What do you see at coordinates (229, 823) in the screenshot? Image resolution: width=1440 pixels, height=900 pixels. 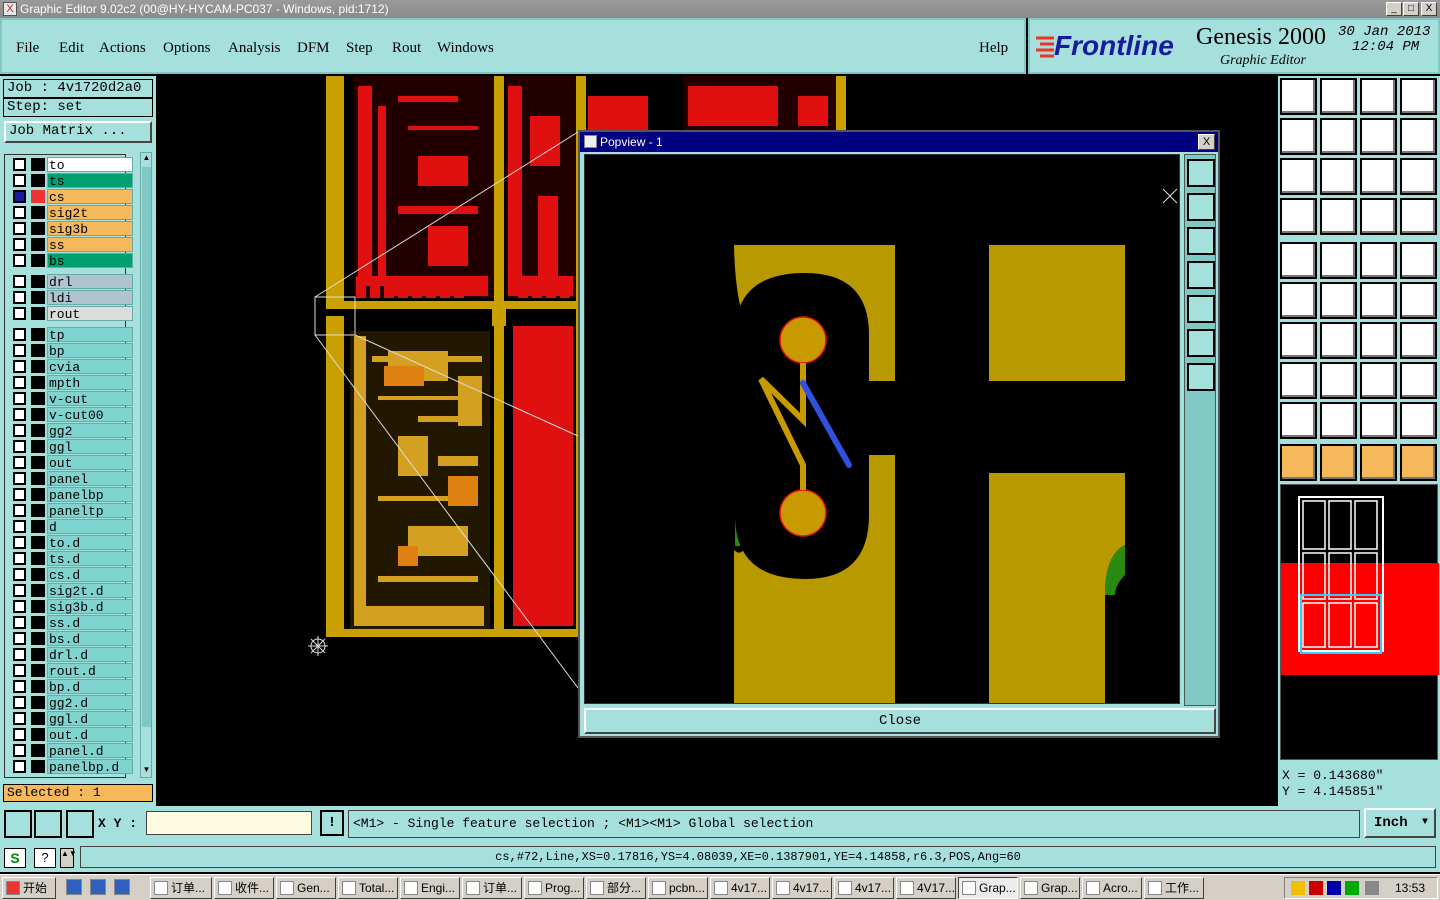 I see `xy-input` at bounding box center [229, 823].